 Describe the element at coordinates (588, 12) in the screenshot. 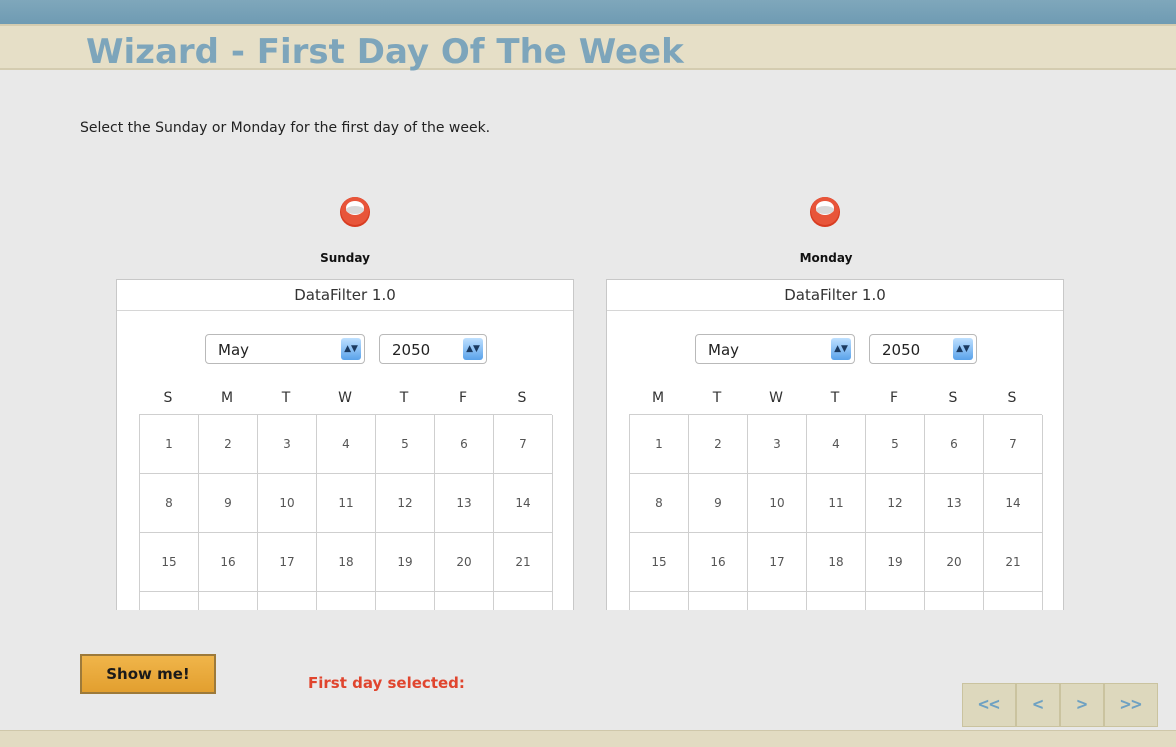

I see `top-strip` at that location.